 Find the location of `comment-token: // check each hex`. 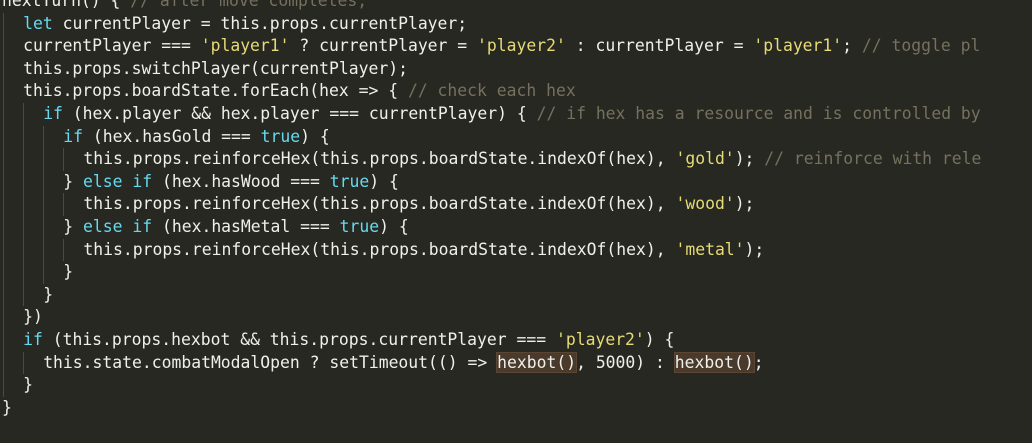

comment-token: // check each hex is located at coordinates (491, 91).